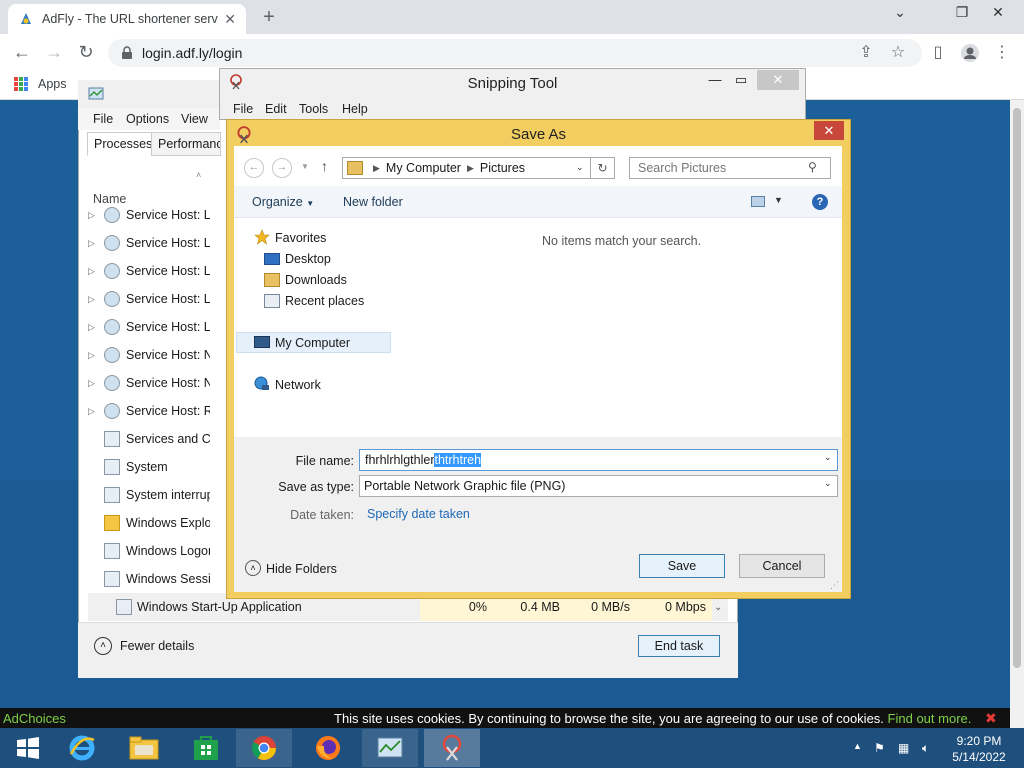 This screenshot has width=1024, height=768. I want to click on process-row: Windows Explo, so click(153, 523).